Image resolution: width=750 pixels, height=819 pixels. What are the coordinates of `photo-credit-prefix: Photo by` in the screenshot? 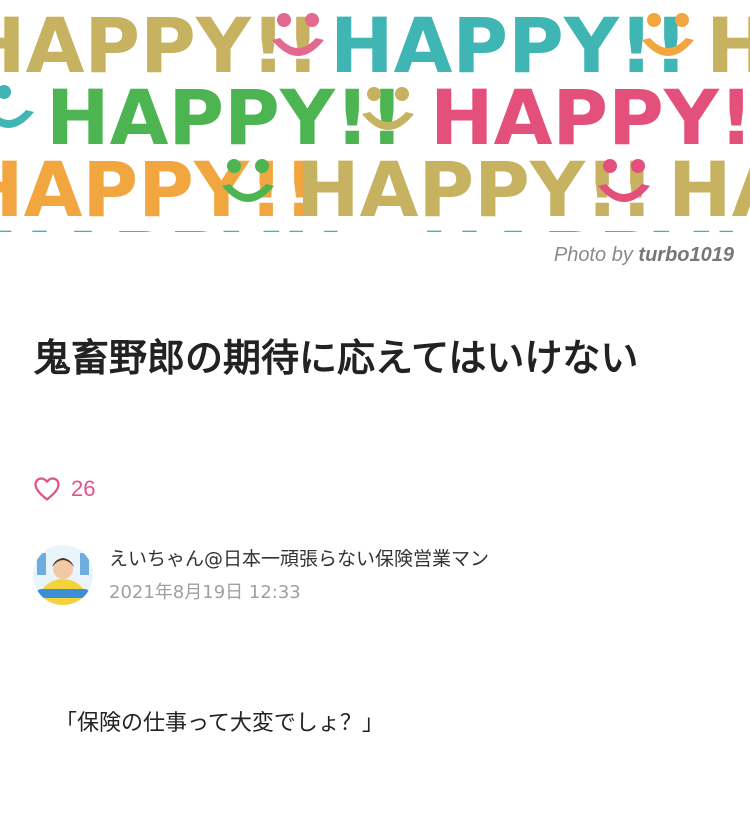 It's located at (596, 255).